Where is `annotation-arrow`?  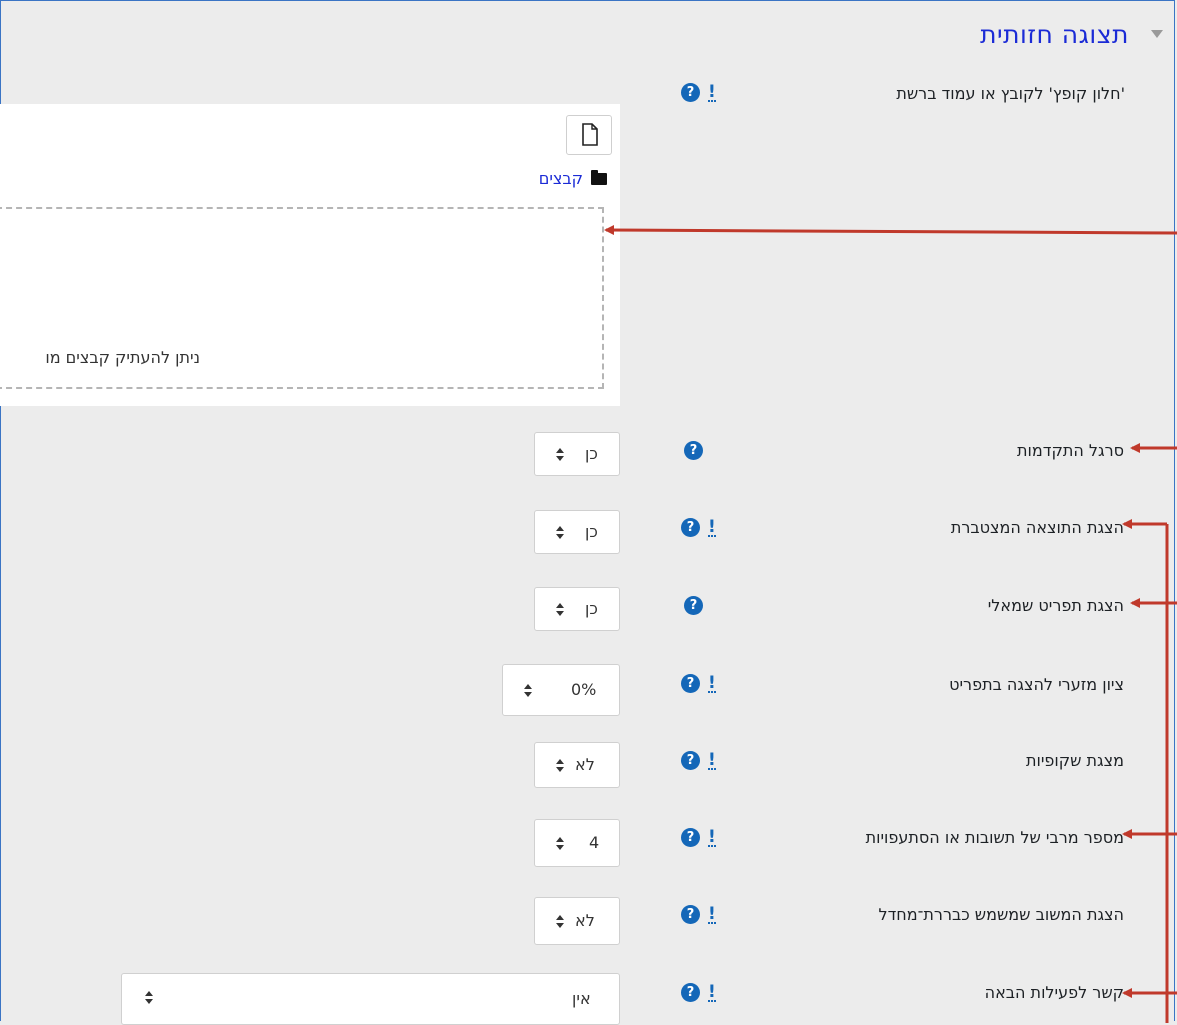 annotation-arrow is located at coordinates (890, 230).